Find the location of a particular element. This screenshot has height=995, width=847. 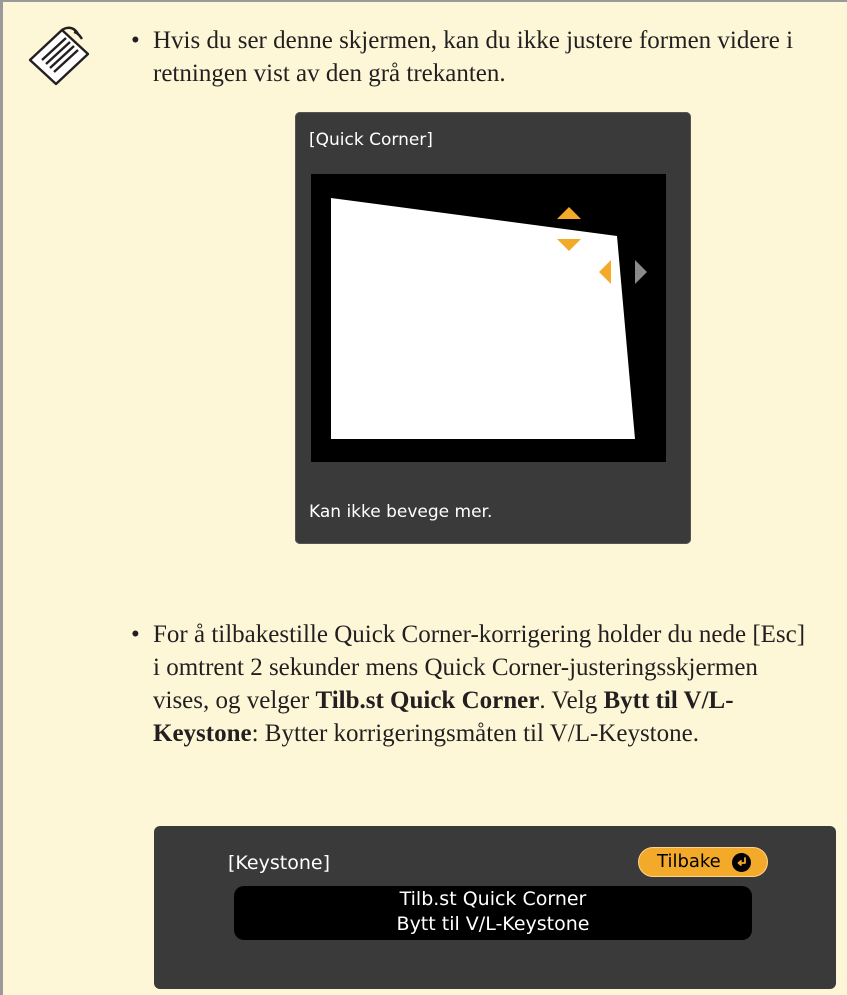

quick-corner-message: Kan ikke bevege mer. is located at coordinates (401, 512).